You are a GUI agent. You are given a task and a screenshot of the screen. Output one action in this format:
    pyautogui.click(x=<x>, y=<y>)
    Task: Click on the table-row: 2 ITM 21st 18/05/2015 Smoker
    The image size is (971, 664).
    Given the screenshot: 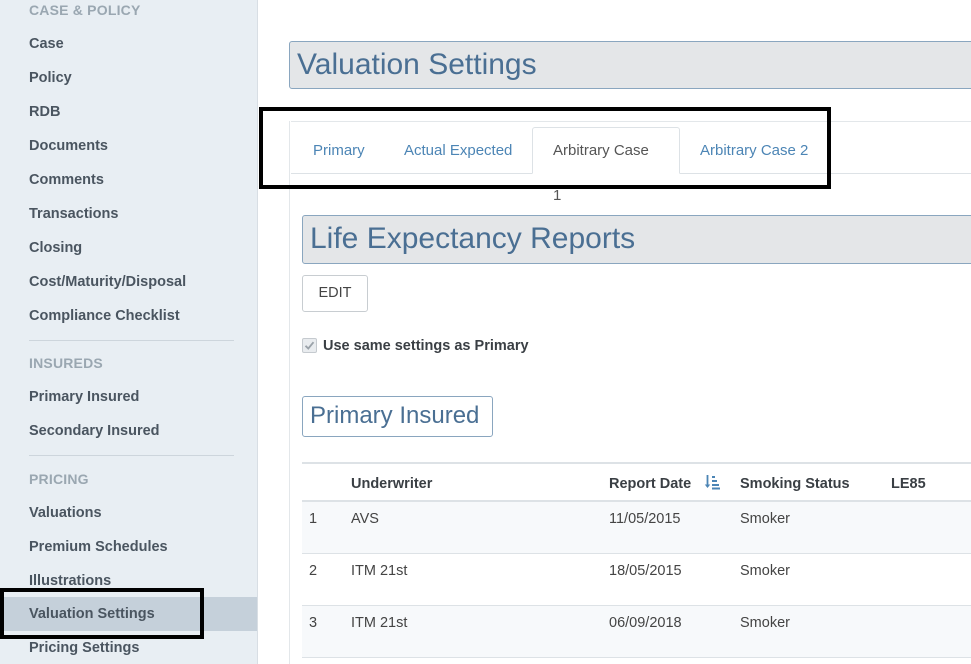 What is the action you would take?
    pyautogui.click(x=636, y=580)
    